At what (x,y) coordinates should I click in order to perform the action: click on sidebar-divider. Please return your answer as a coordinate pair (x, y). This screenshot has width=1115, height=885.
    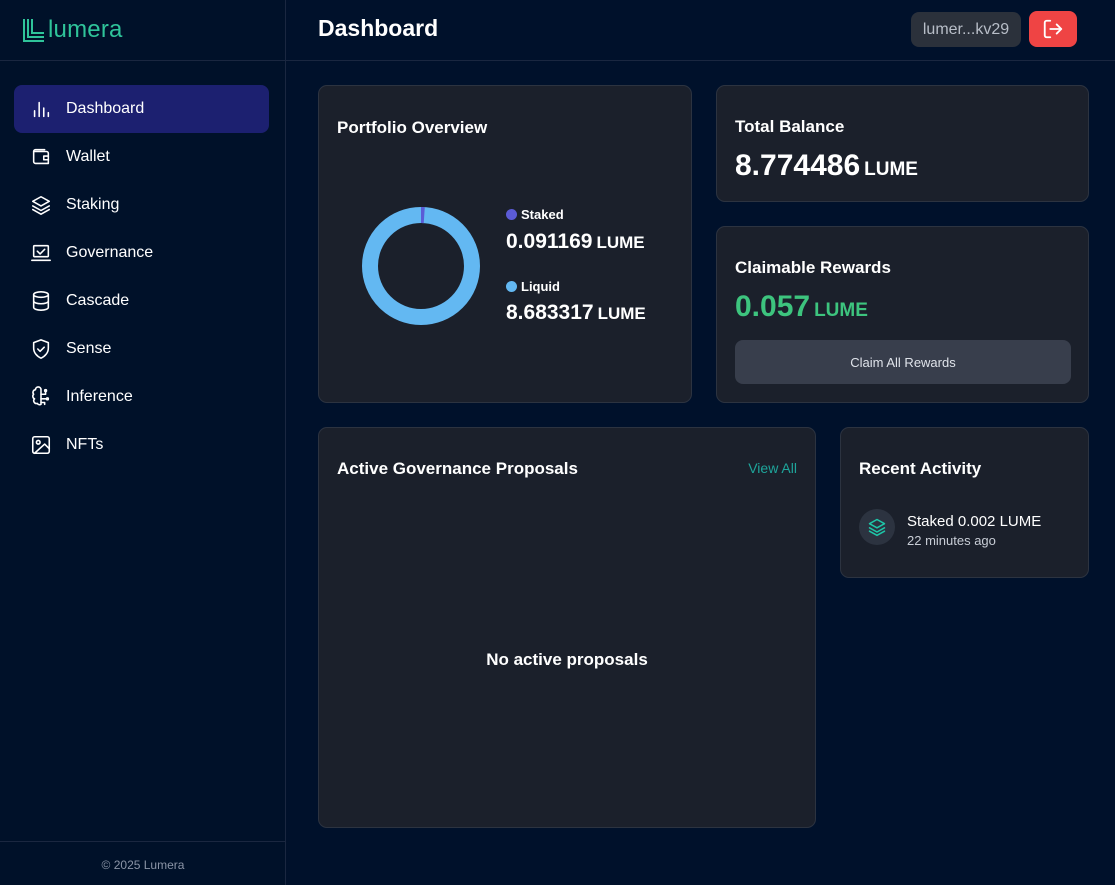
    Looking at the image, I should click on (143, 60).